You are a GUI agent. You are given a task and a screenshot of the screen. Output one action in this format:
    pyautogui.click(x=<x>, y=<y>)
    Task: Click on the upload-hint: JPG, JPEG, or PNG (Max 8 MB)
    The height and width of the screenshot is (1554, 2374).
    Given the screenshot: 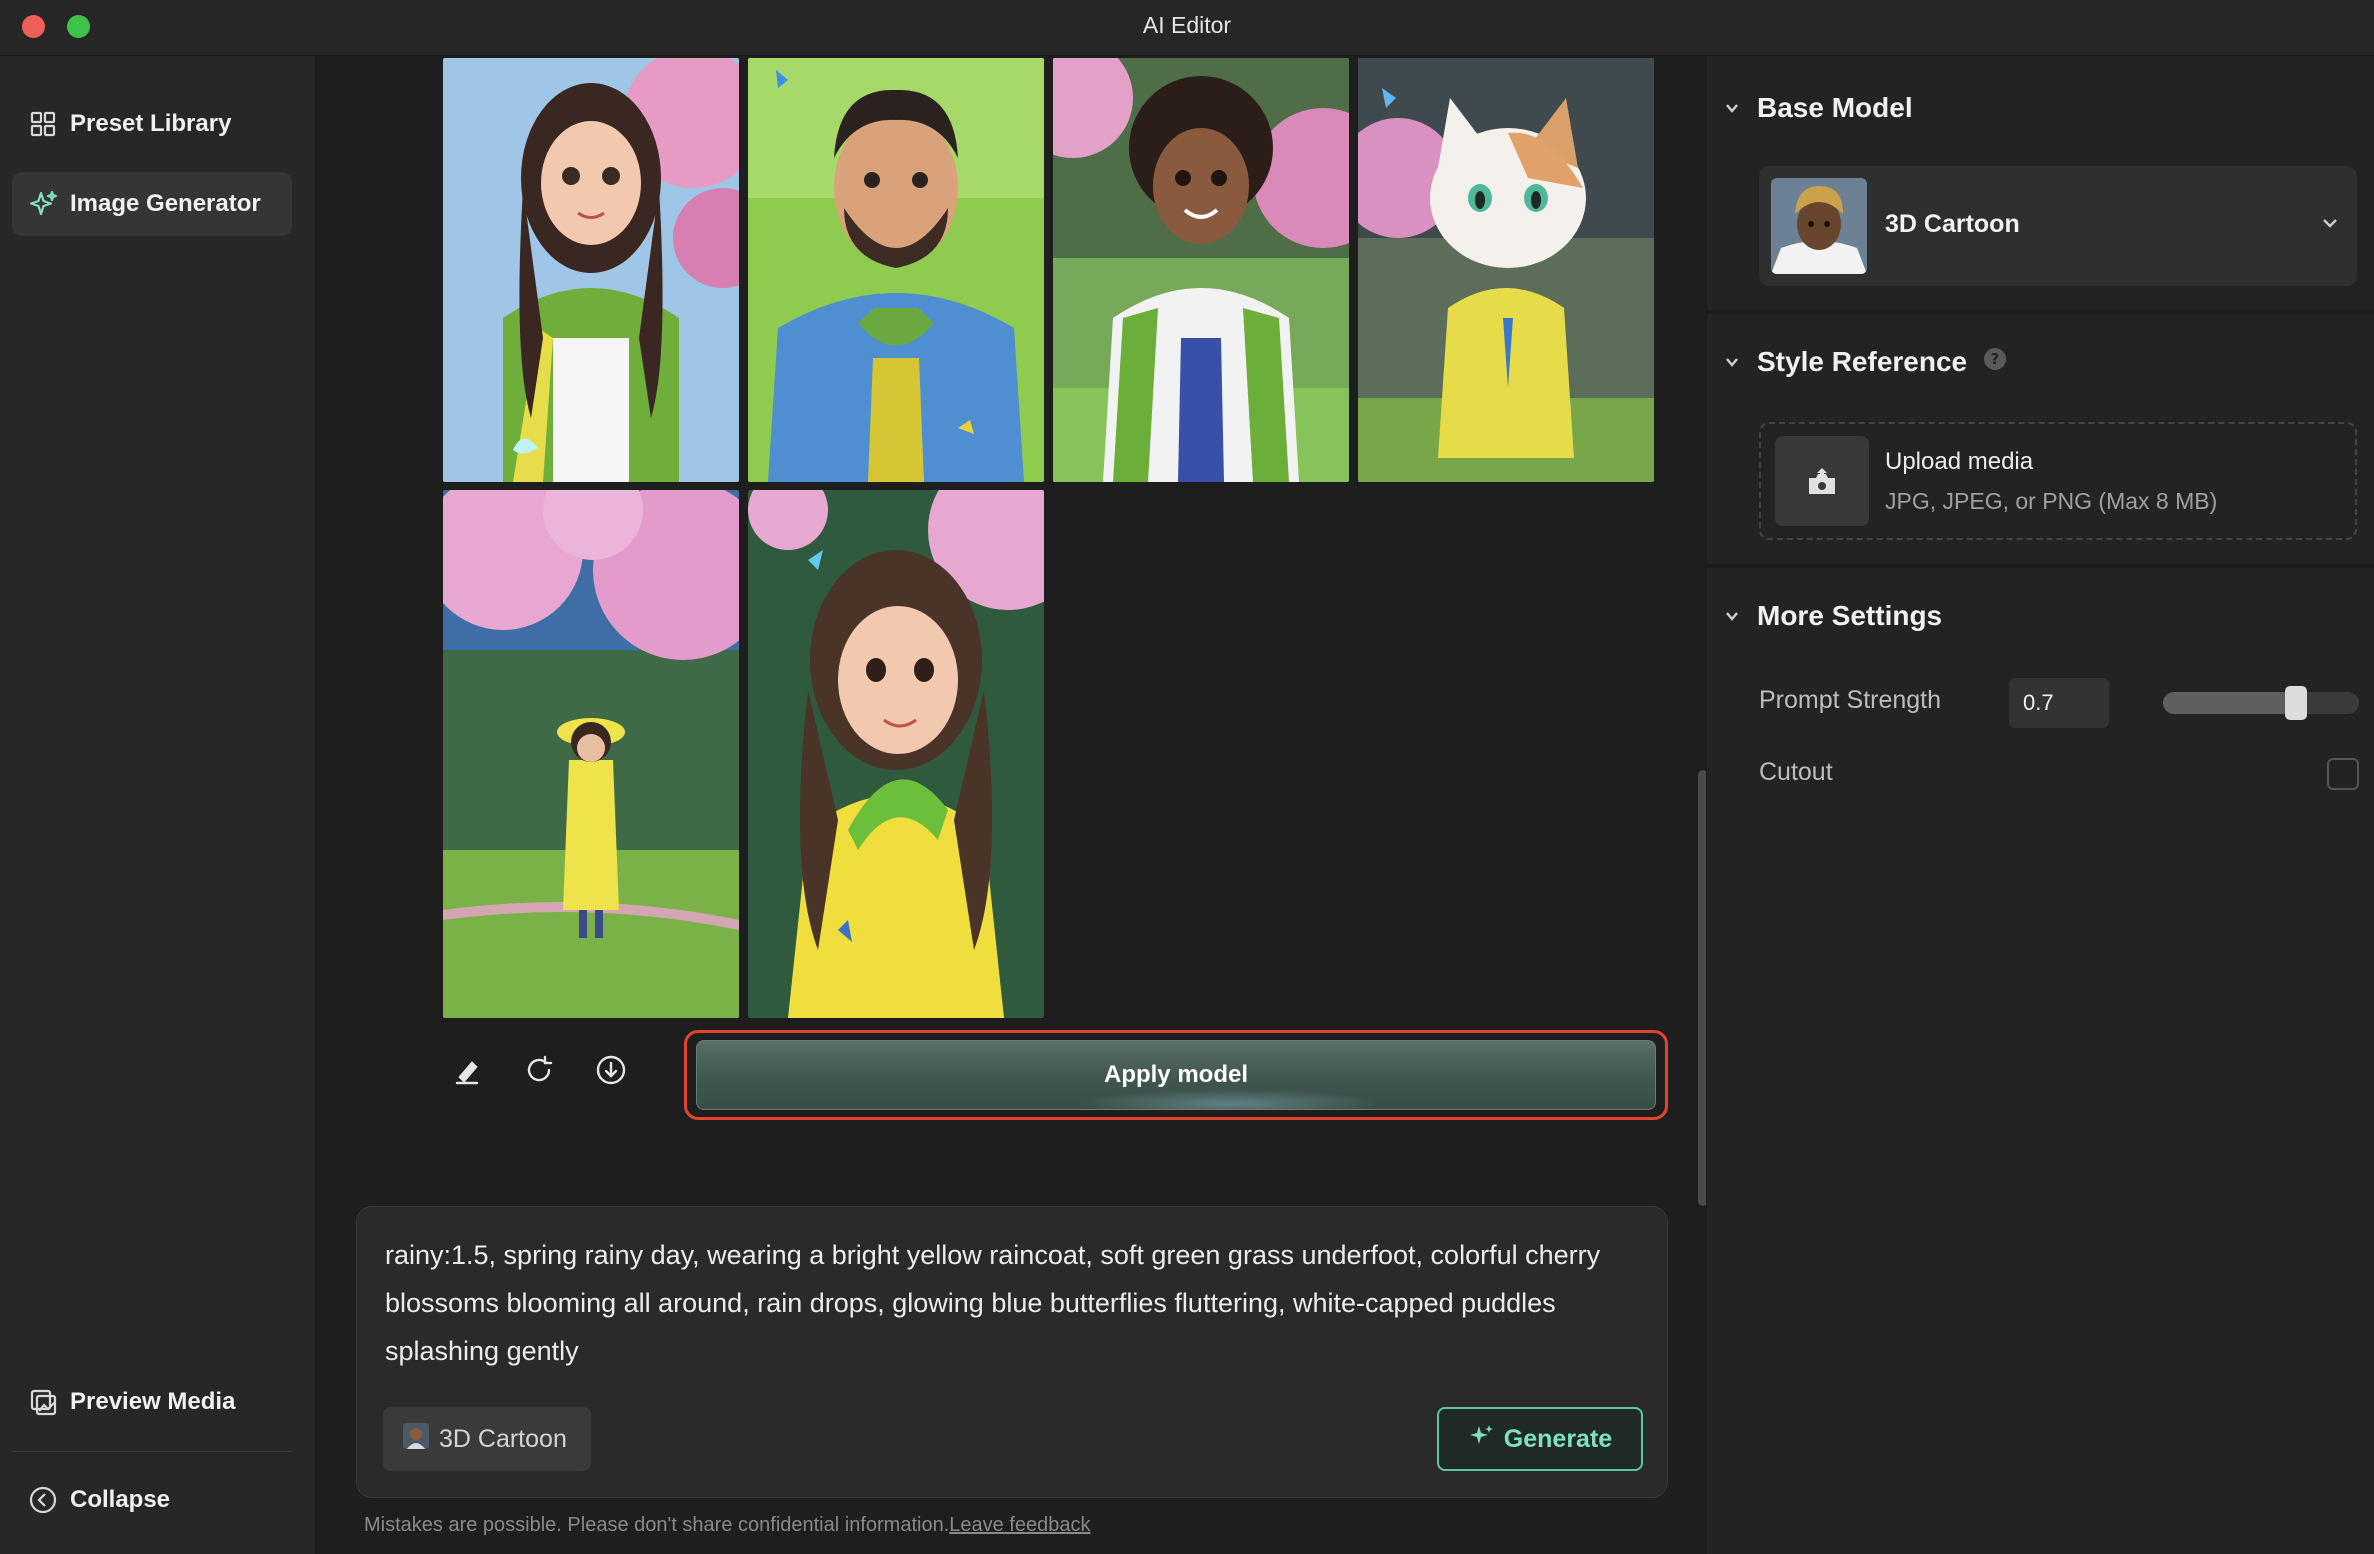 What is the action you would take?
    pyautogui.click(x=2051, y=501)
    